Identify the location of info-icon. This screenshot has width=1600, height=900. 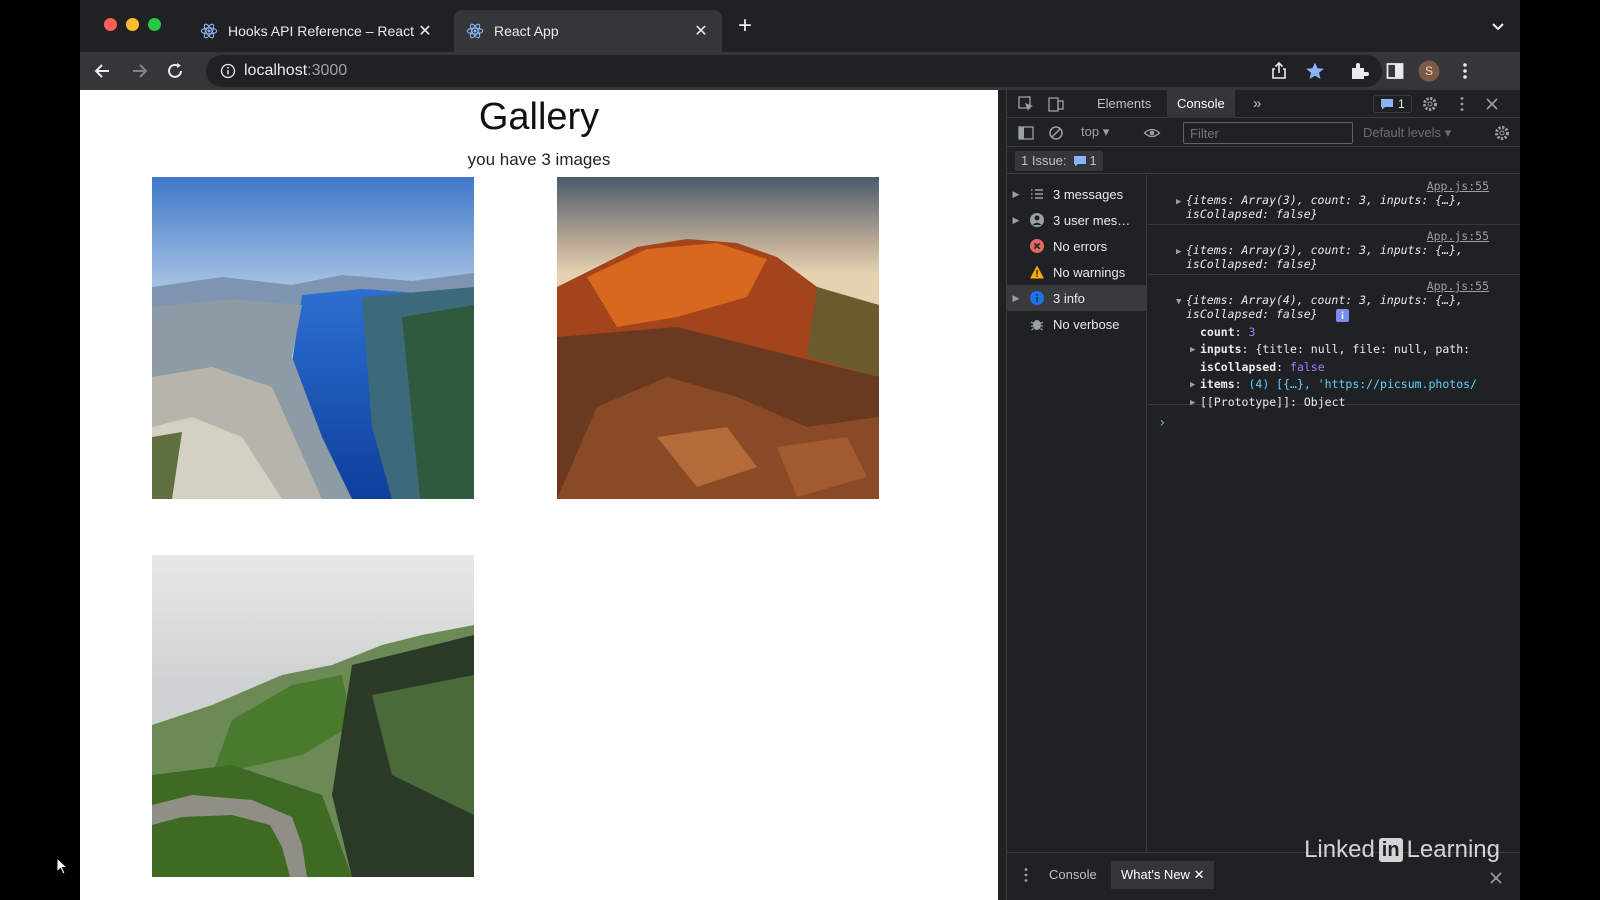
(1037, 298).